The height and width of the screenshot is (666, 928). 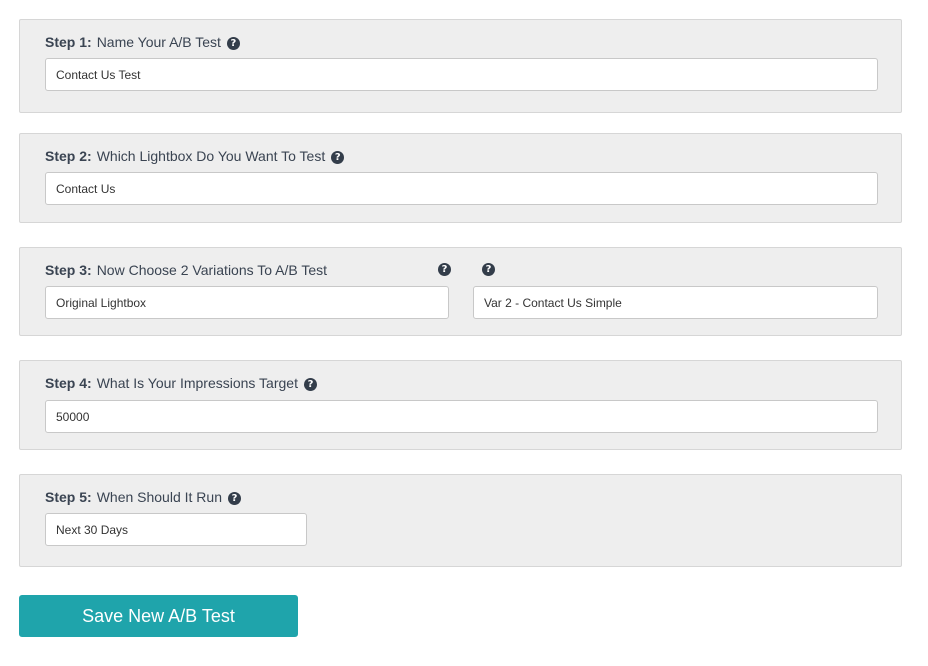 I want to click on step-5-title: When Should It Run, so click(x=159, y=497).